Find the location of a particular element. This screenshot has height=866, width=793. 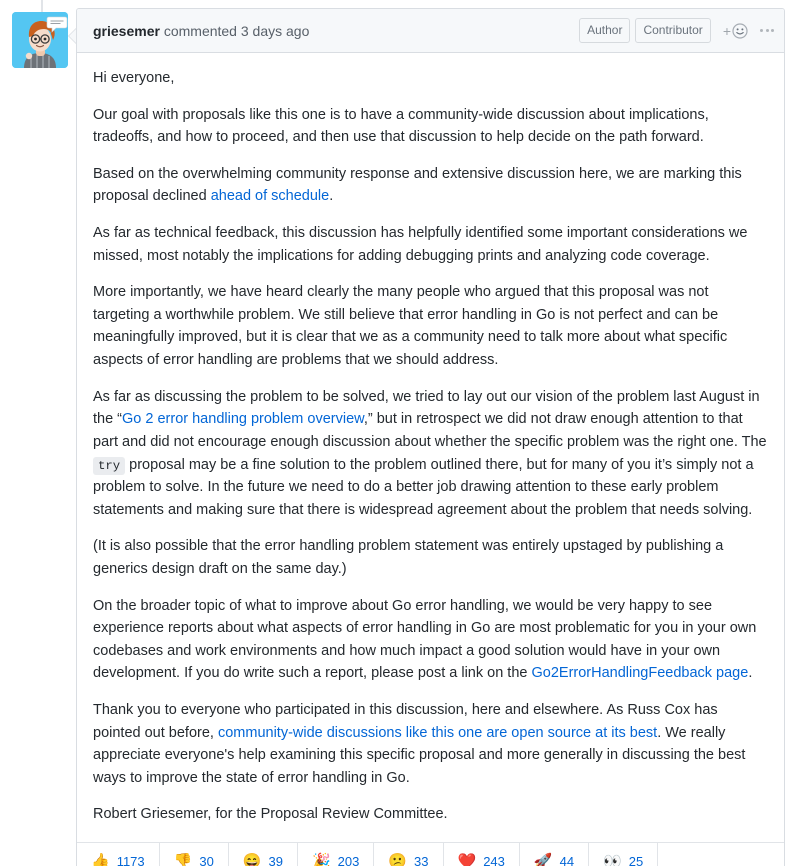

eyes-icon: 👀 is located at coordinates (612, 859).